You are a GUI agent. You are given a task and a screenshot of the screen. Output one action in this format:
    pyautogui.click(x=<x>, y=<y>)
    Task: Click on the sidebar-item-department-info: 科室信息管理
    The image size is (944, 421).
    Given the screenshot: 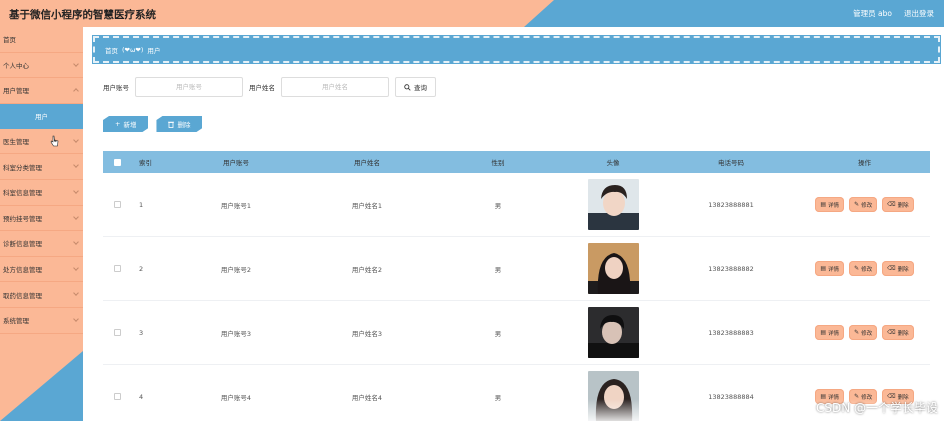 What is the action you would take?
    pyautogui.click(x=41, y=193)
    